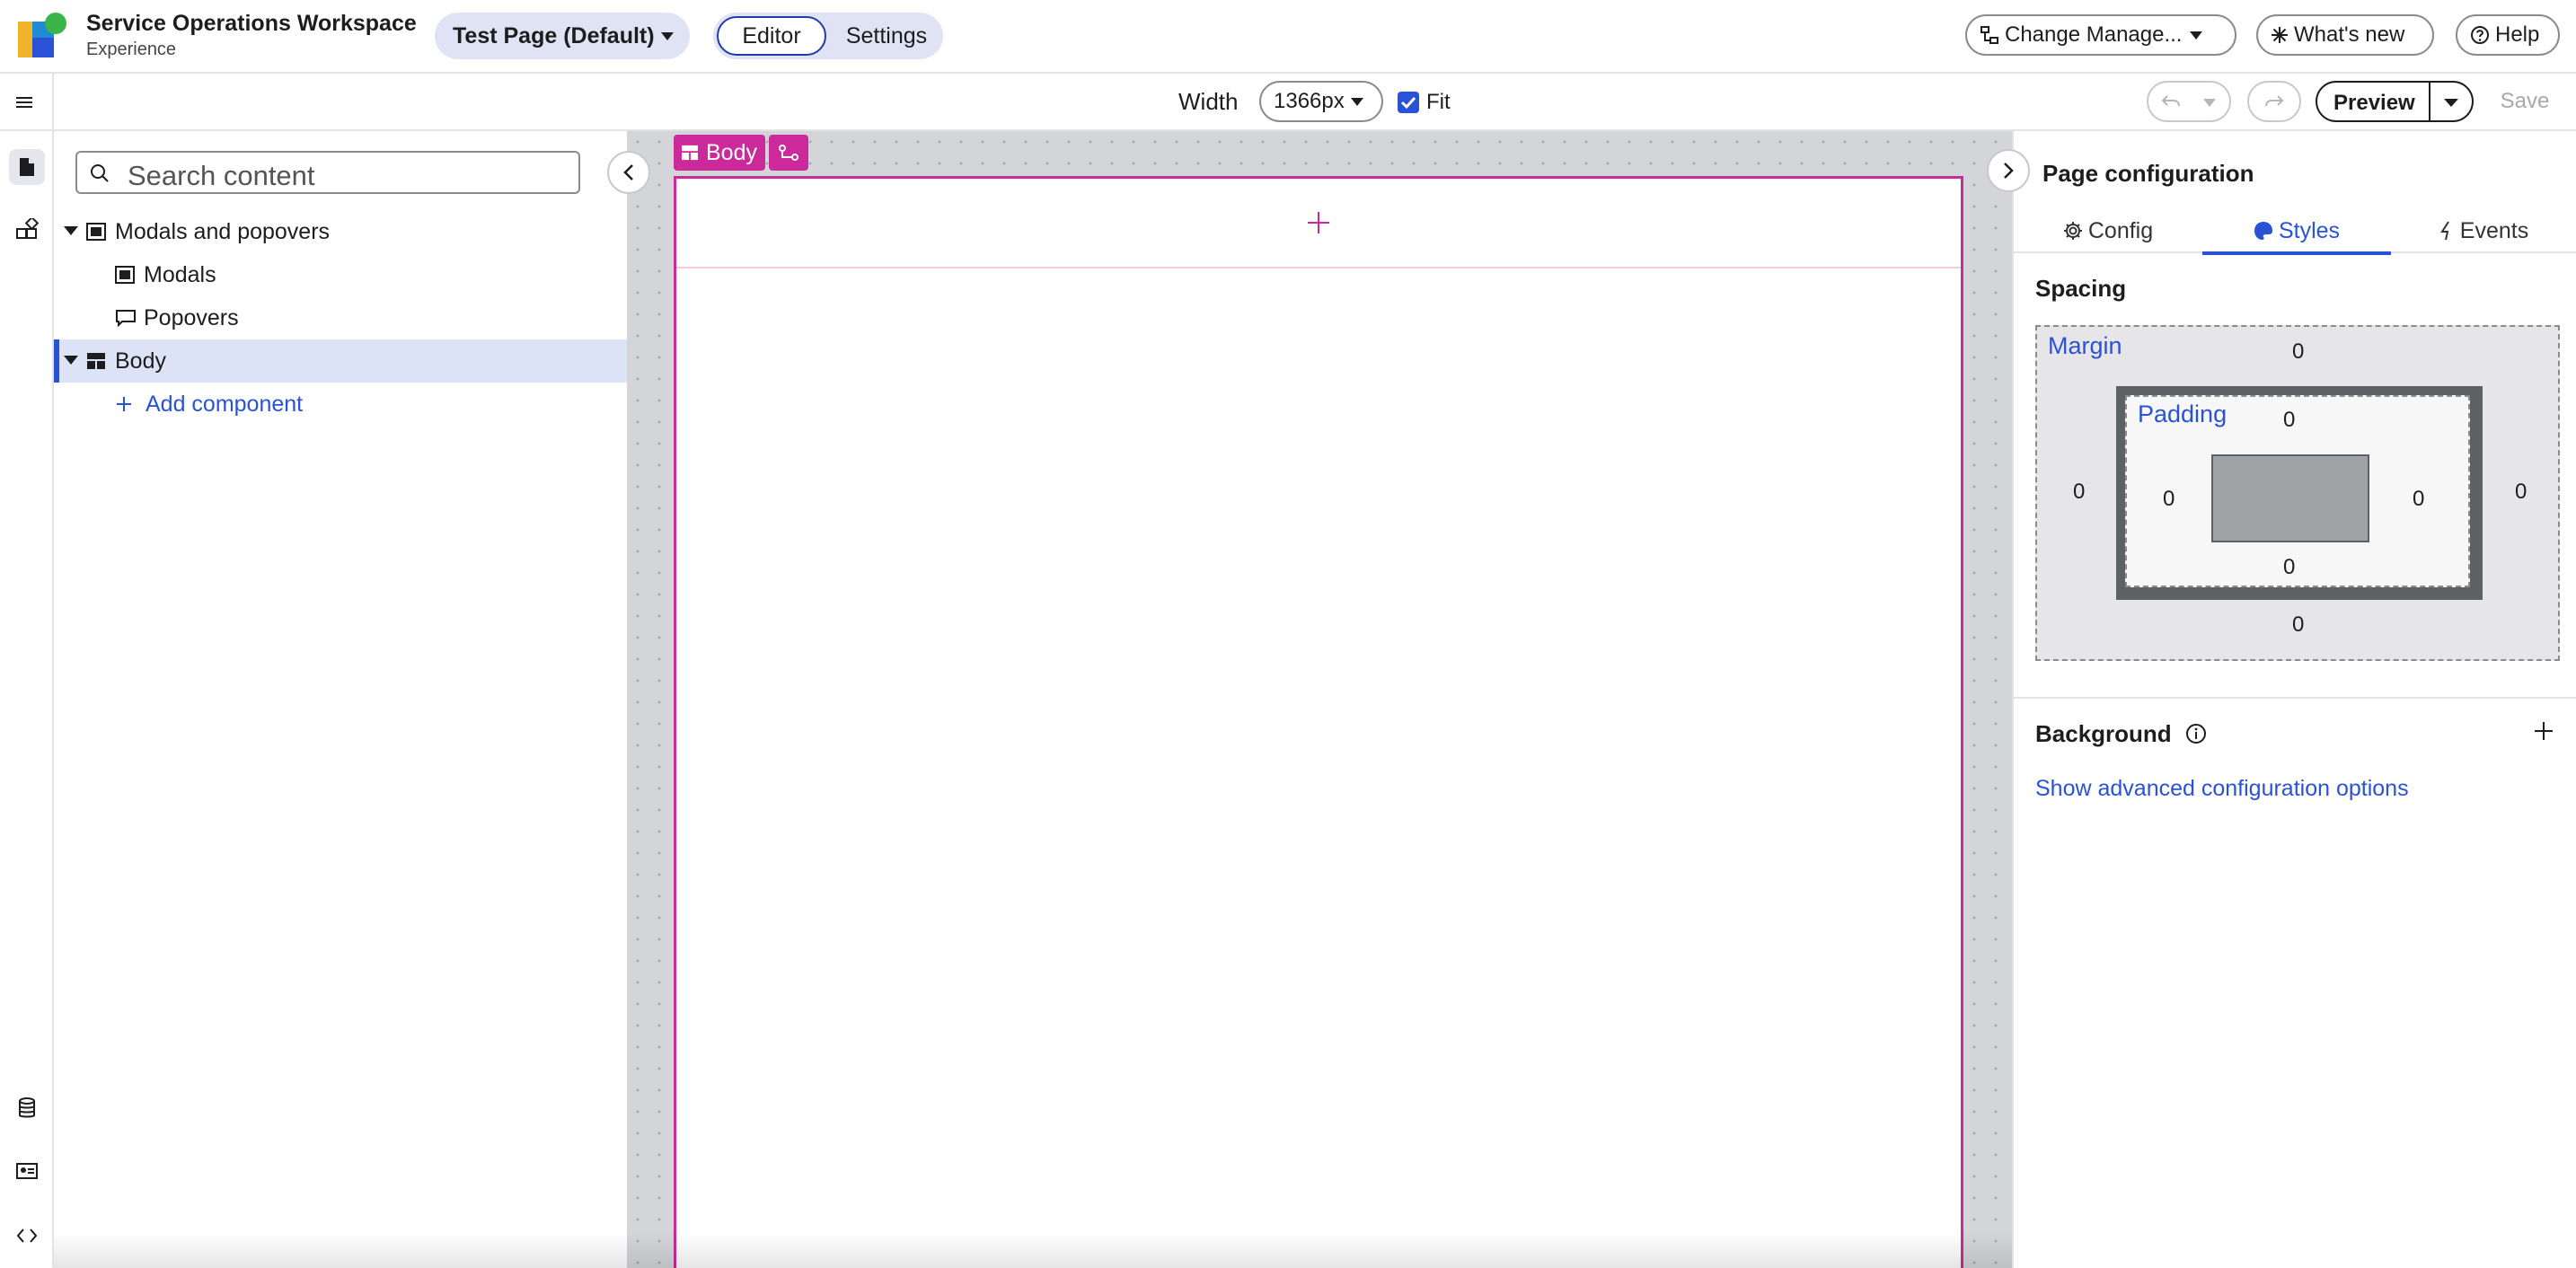 Image resolution: width=2576 pixels, height=1268 pixels. I want to click on preview-button-group: Preview, so click(2395, 101).